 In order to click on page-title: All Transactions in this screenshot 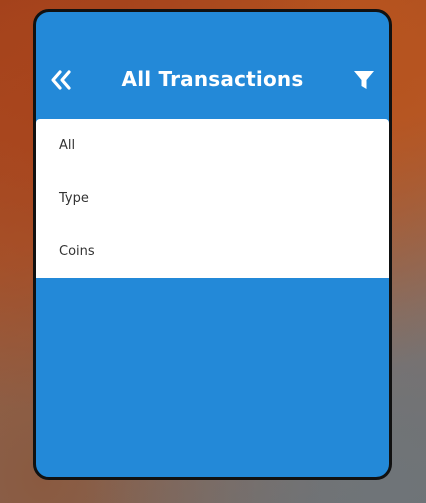, I will do `click(212, 79)`.